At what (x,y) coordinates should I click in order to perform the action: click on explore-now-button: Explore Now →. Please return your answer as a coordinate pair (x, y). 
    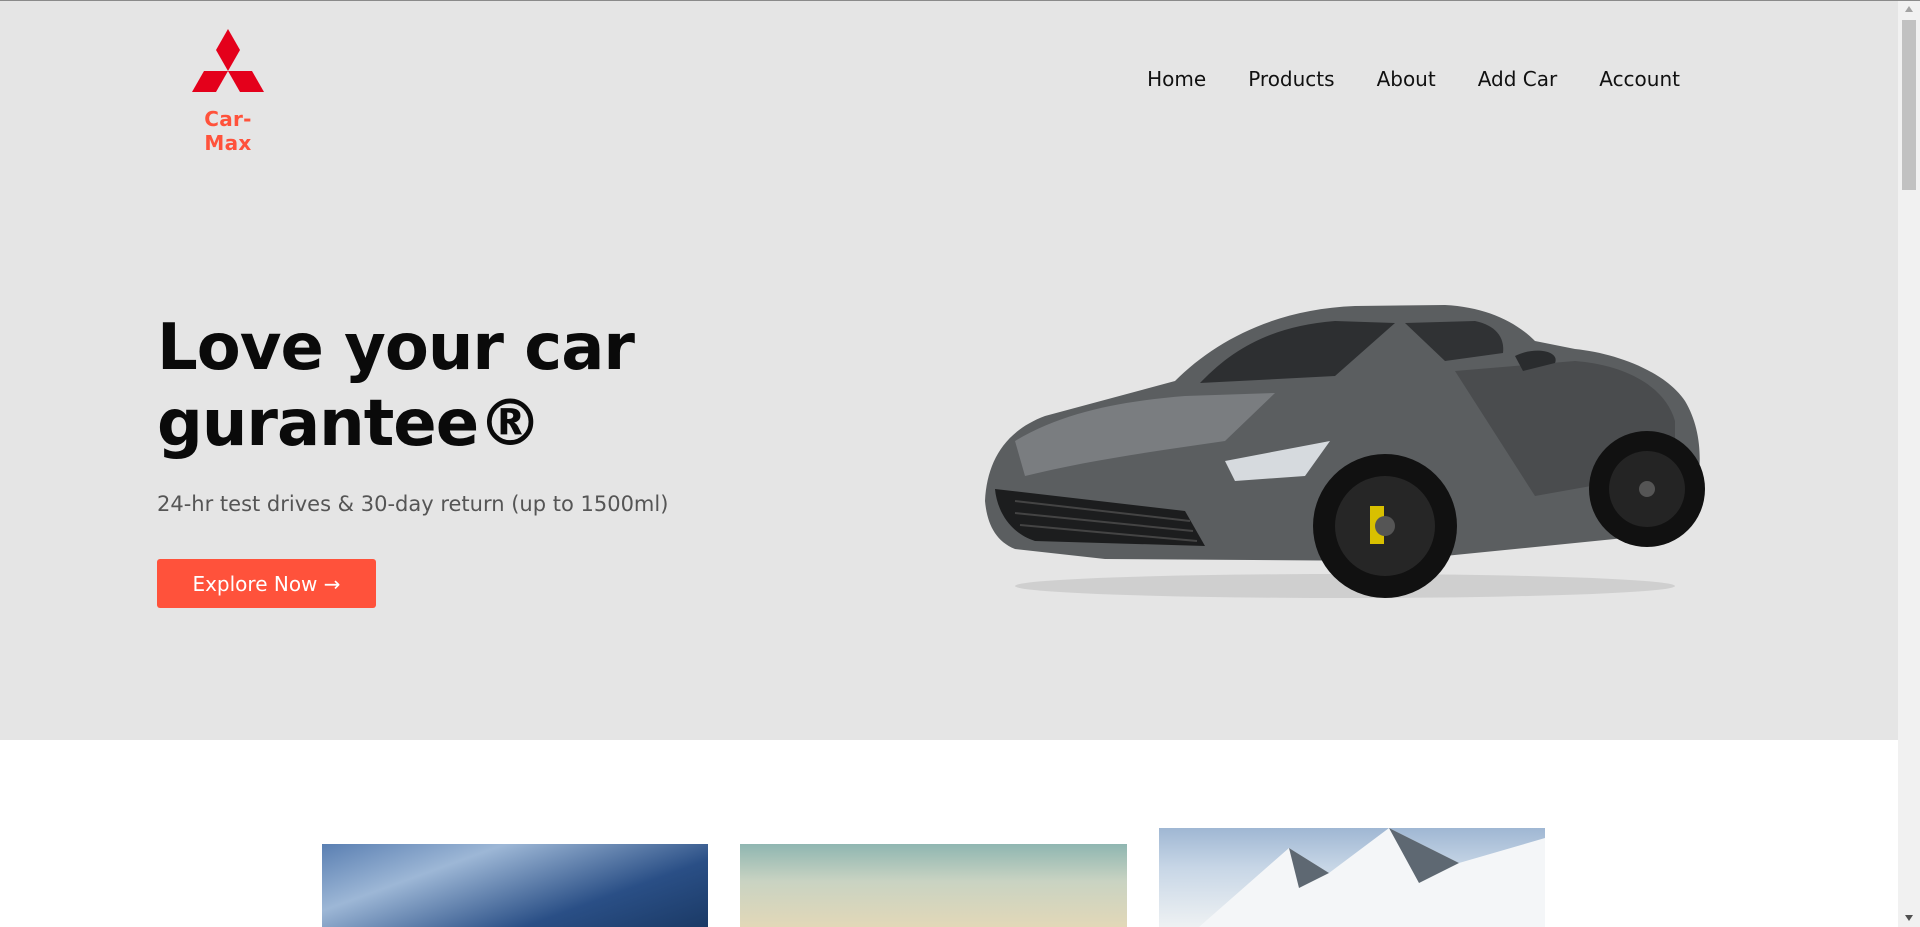
    Looking at the image, I should click on (266, 583).